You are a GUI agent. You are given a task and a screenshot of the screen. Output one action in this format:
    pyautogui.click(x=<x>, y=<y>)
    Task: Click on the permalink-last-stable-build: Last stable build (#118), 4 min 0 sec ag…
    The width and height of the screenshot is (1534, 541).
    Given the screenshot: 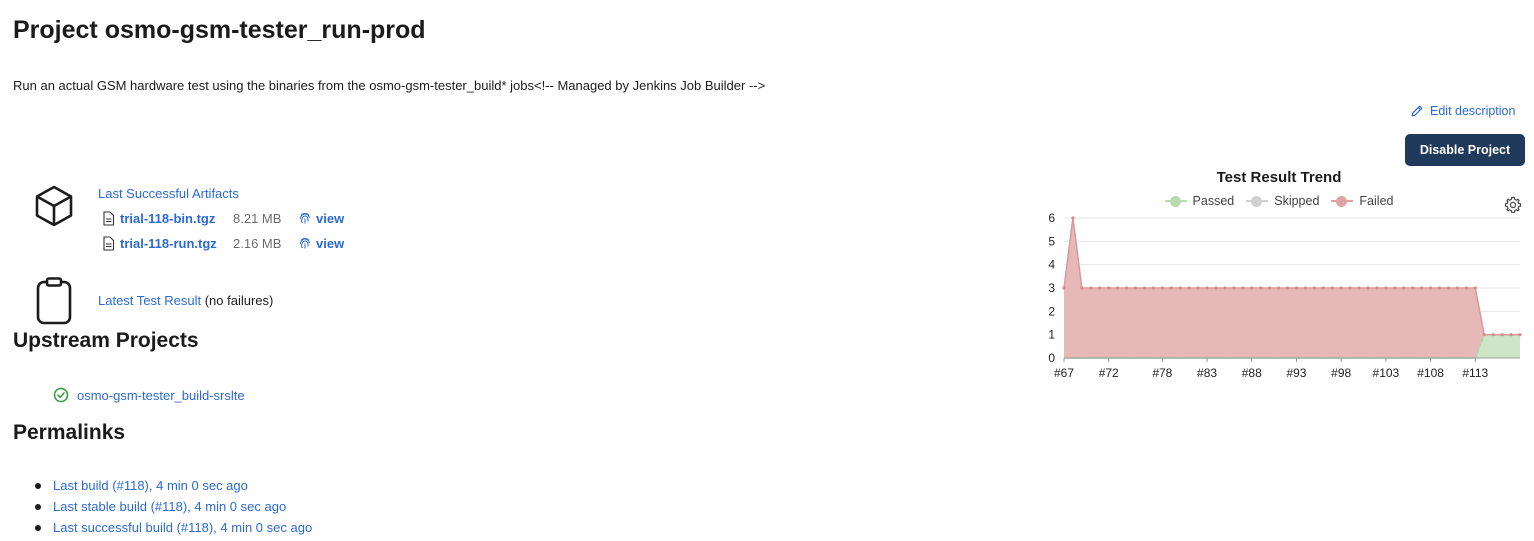 What is the action you would take?
    pyautogui.click(x=169, y=506)
    